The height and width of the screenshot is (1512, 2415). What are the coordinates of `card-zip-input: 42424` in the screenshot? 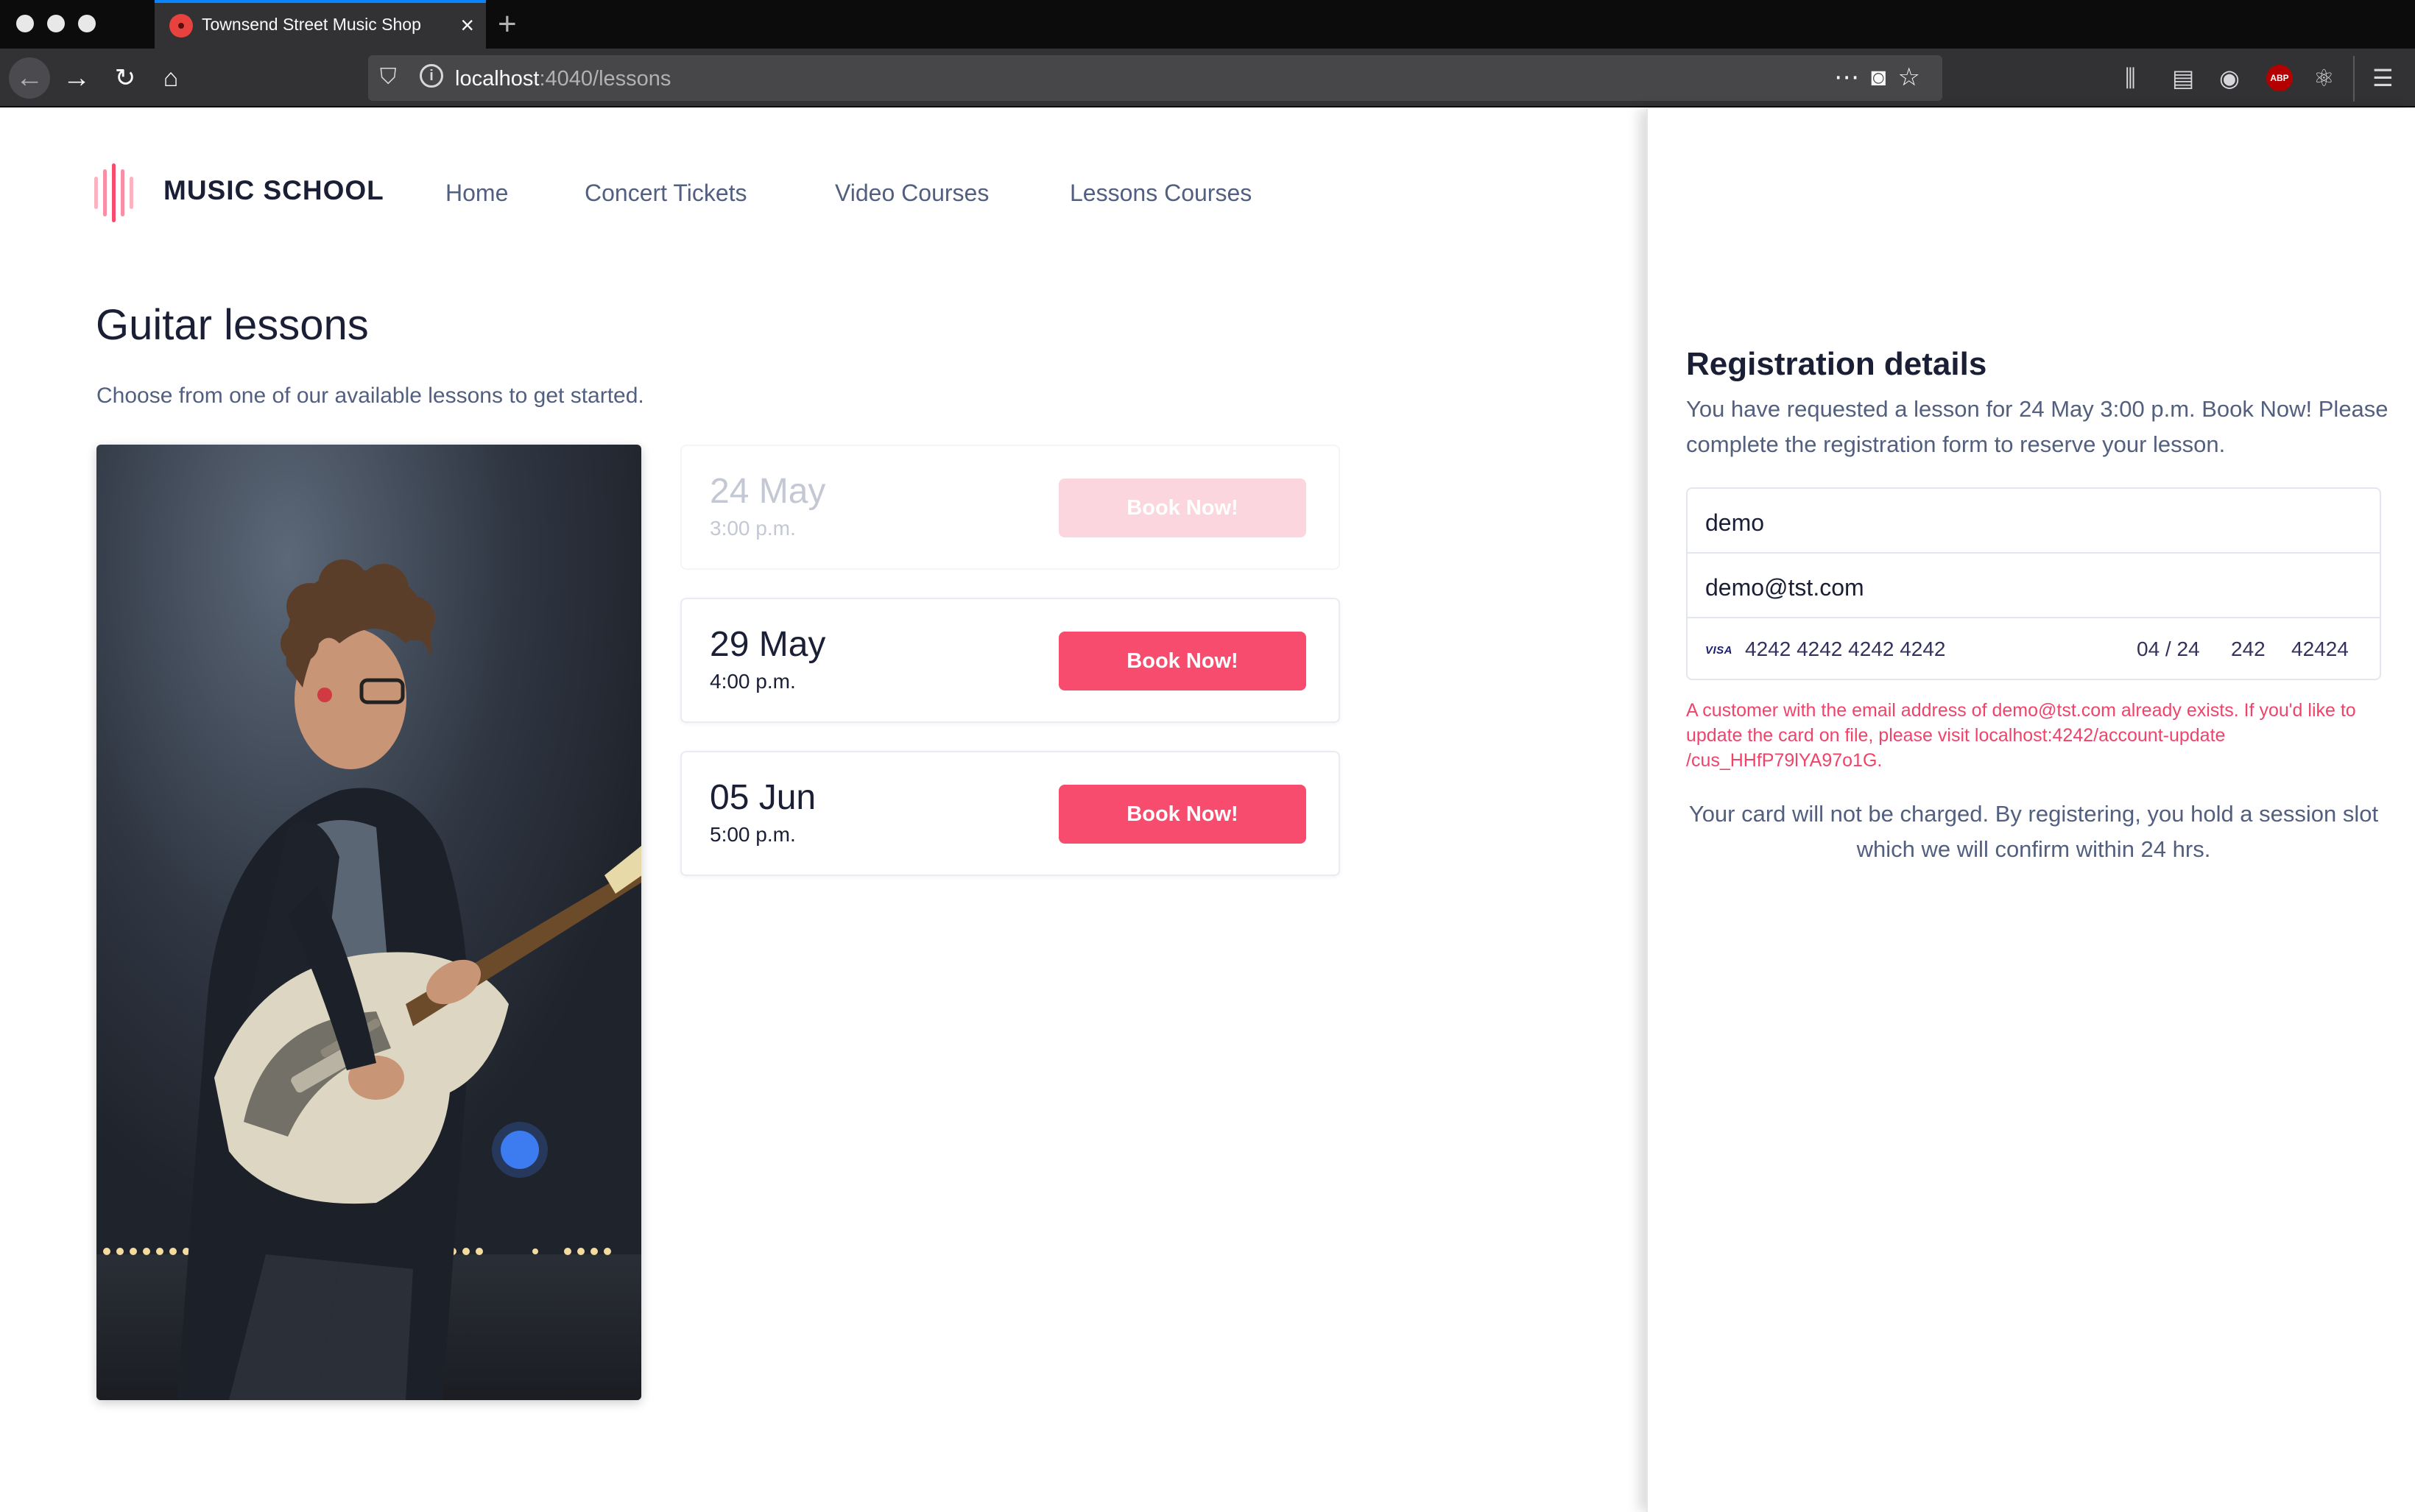 It's located at (2320, 649).